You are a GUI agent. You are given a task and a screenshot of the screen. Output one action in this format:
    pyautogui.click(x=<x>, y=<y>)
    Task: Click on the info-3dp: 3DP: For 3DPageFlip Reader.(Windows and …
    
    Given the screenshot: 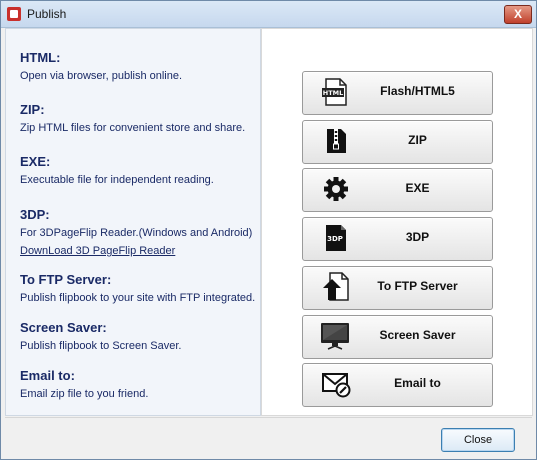 What is the action you would take?
    pyautogui.click(x=136, y=233)
    